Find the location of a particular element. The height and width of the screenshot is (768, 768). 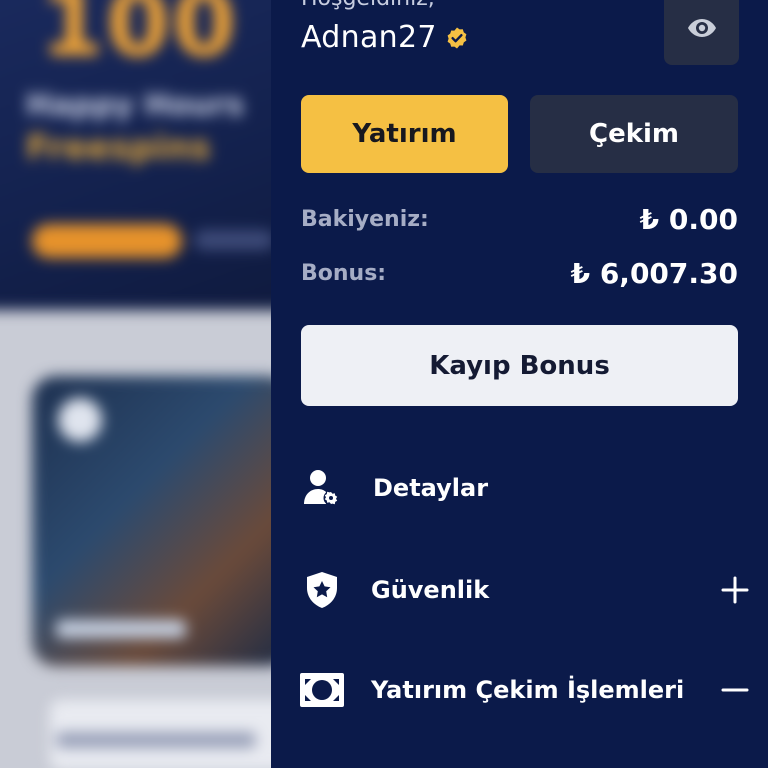

balance-value: ₺ 0.00 is located at coordinates (688, 219).